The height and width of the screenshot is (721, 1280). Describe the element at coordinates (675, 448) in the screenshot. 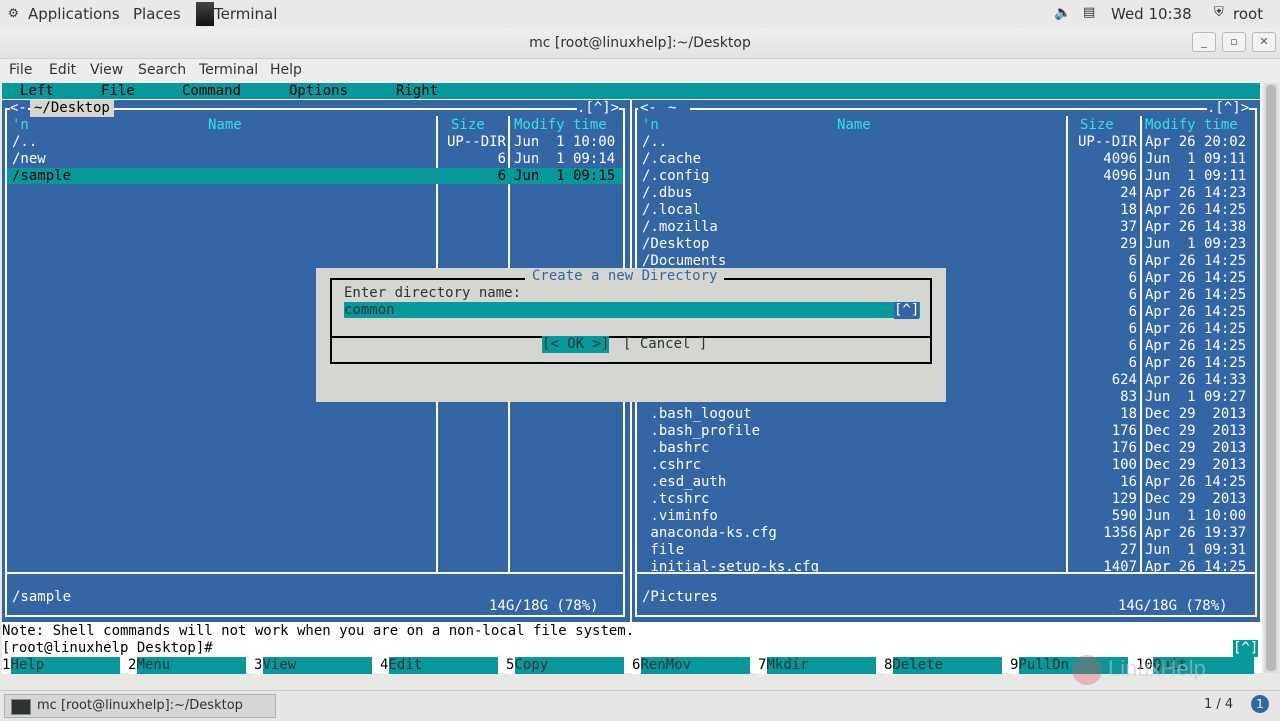

I see `file-name: .bashrc` at that location.